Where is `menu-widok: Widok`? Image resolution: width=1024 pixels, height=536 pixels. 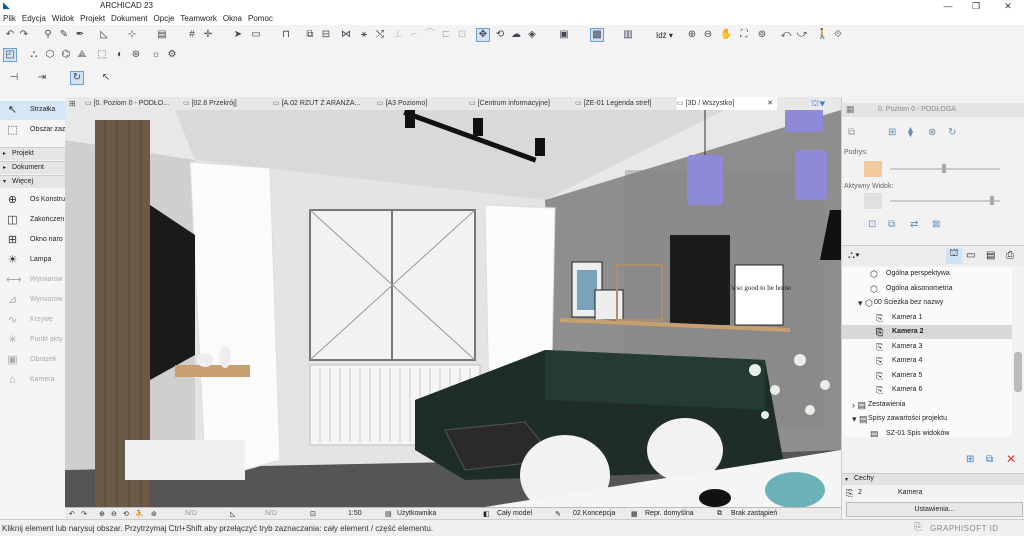
menu-widok: Widok is located at coordinates (63, 18).